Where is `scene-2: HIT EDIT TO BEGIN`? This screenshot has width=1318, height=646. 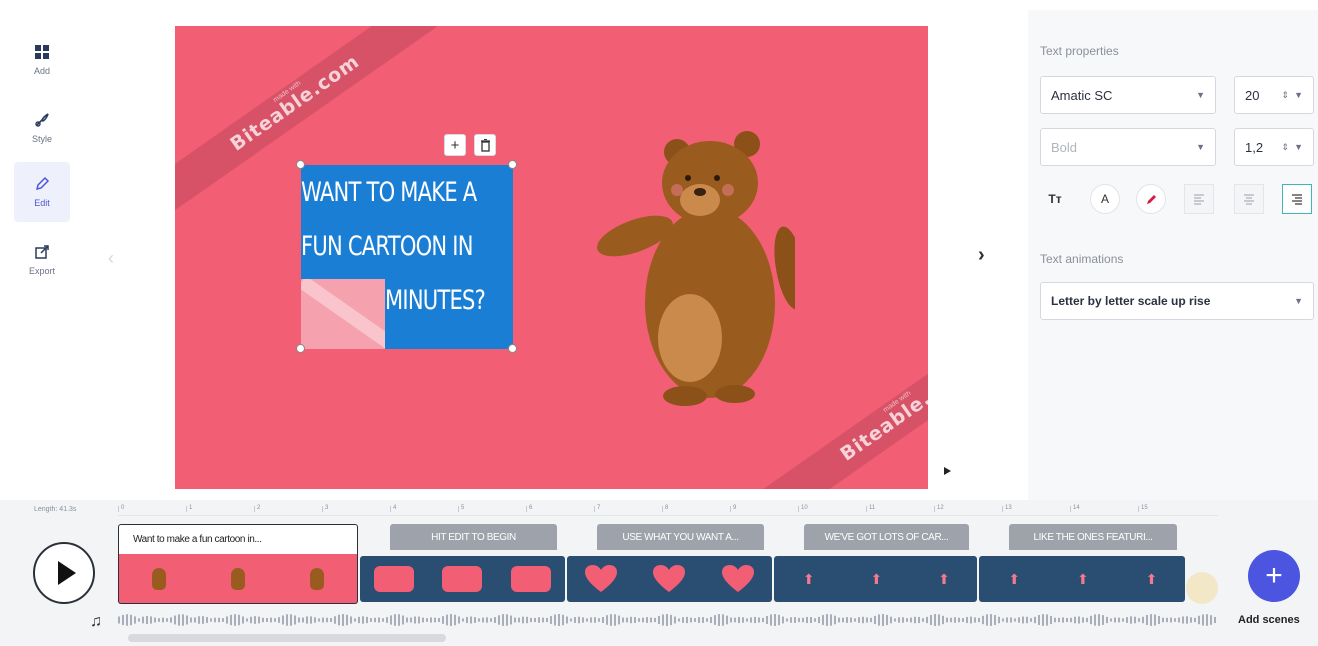 scene-2: HIT EDIT TO BEGIN is located at coordinates (462, 564).